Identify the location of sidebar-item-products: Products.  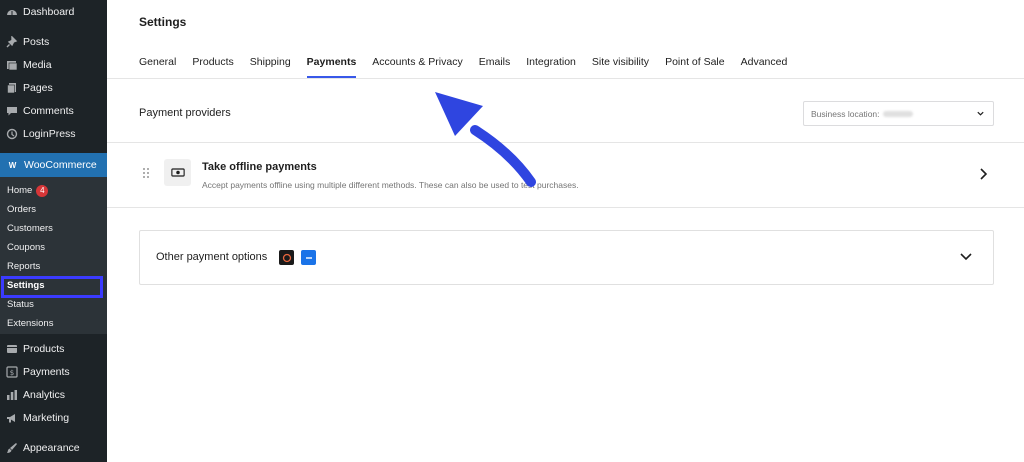
(53, 349).